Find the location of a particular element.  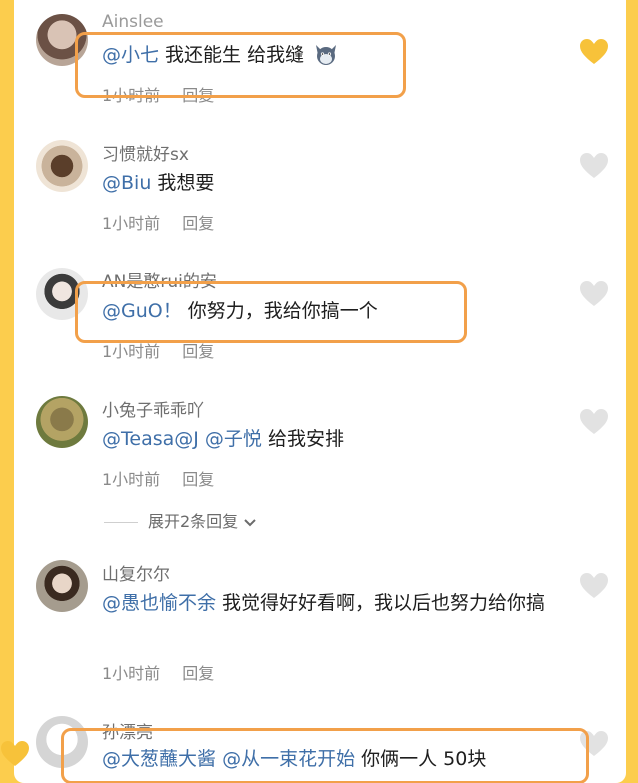

comment-username: 孙漂亮 is located at coordinates (127, 730).